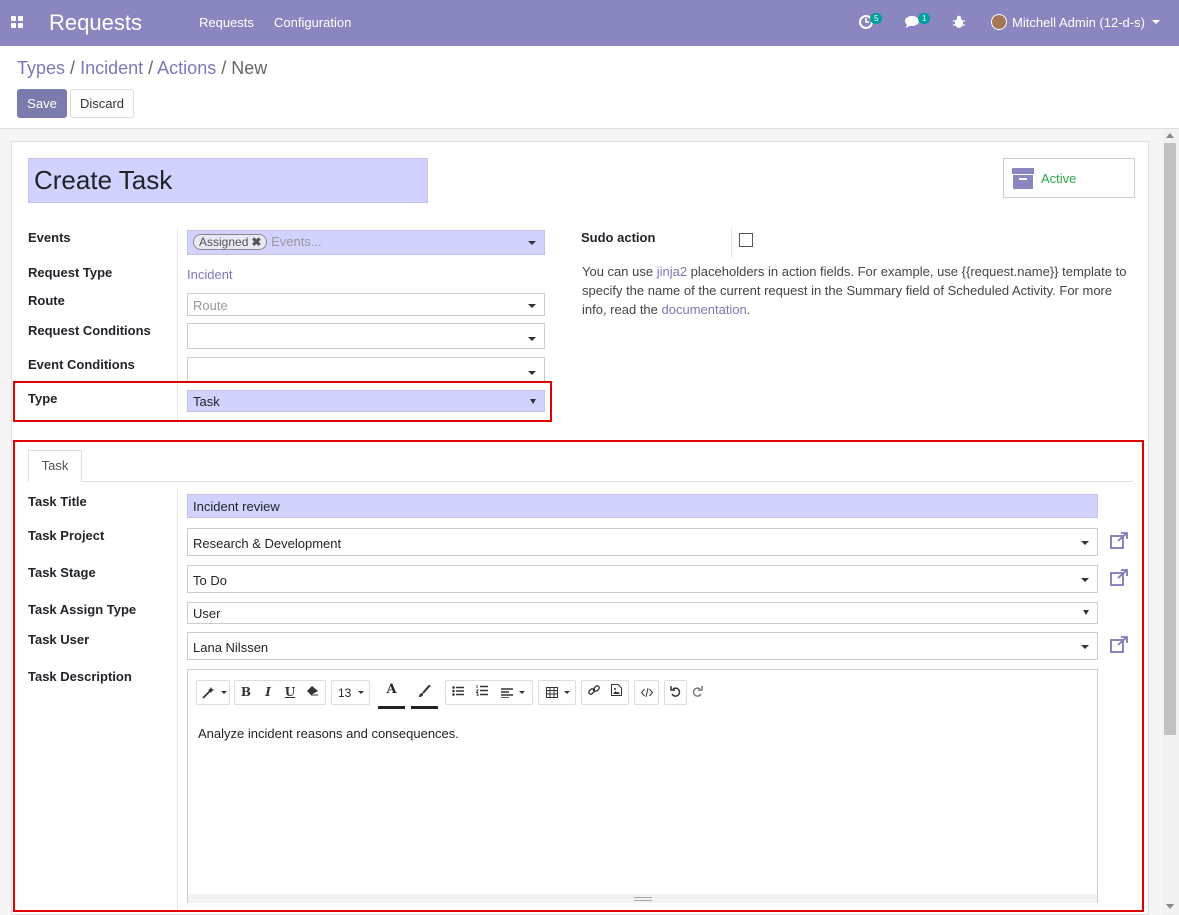 This screenshot has height=915, width=1179. Describe the element at coordinates (228, 180) in the screenshot. I see `action-name-input: Create Task` at that location.